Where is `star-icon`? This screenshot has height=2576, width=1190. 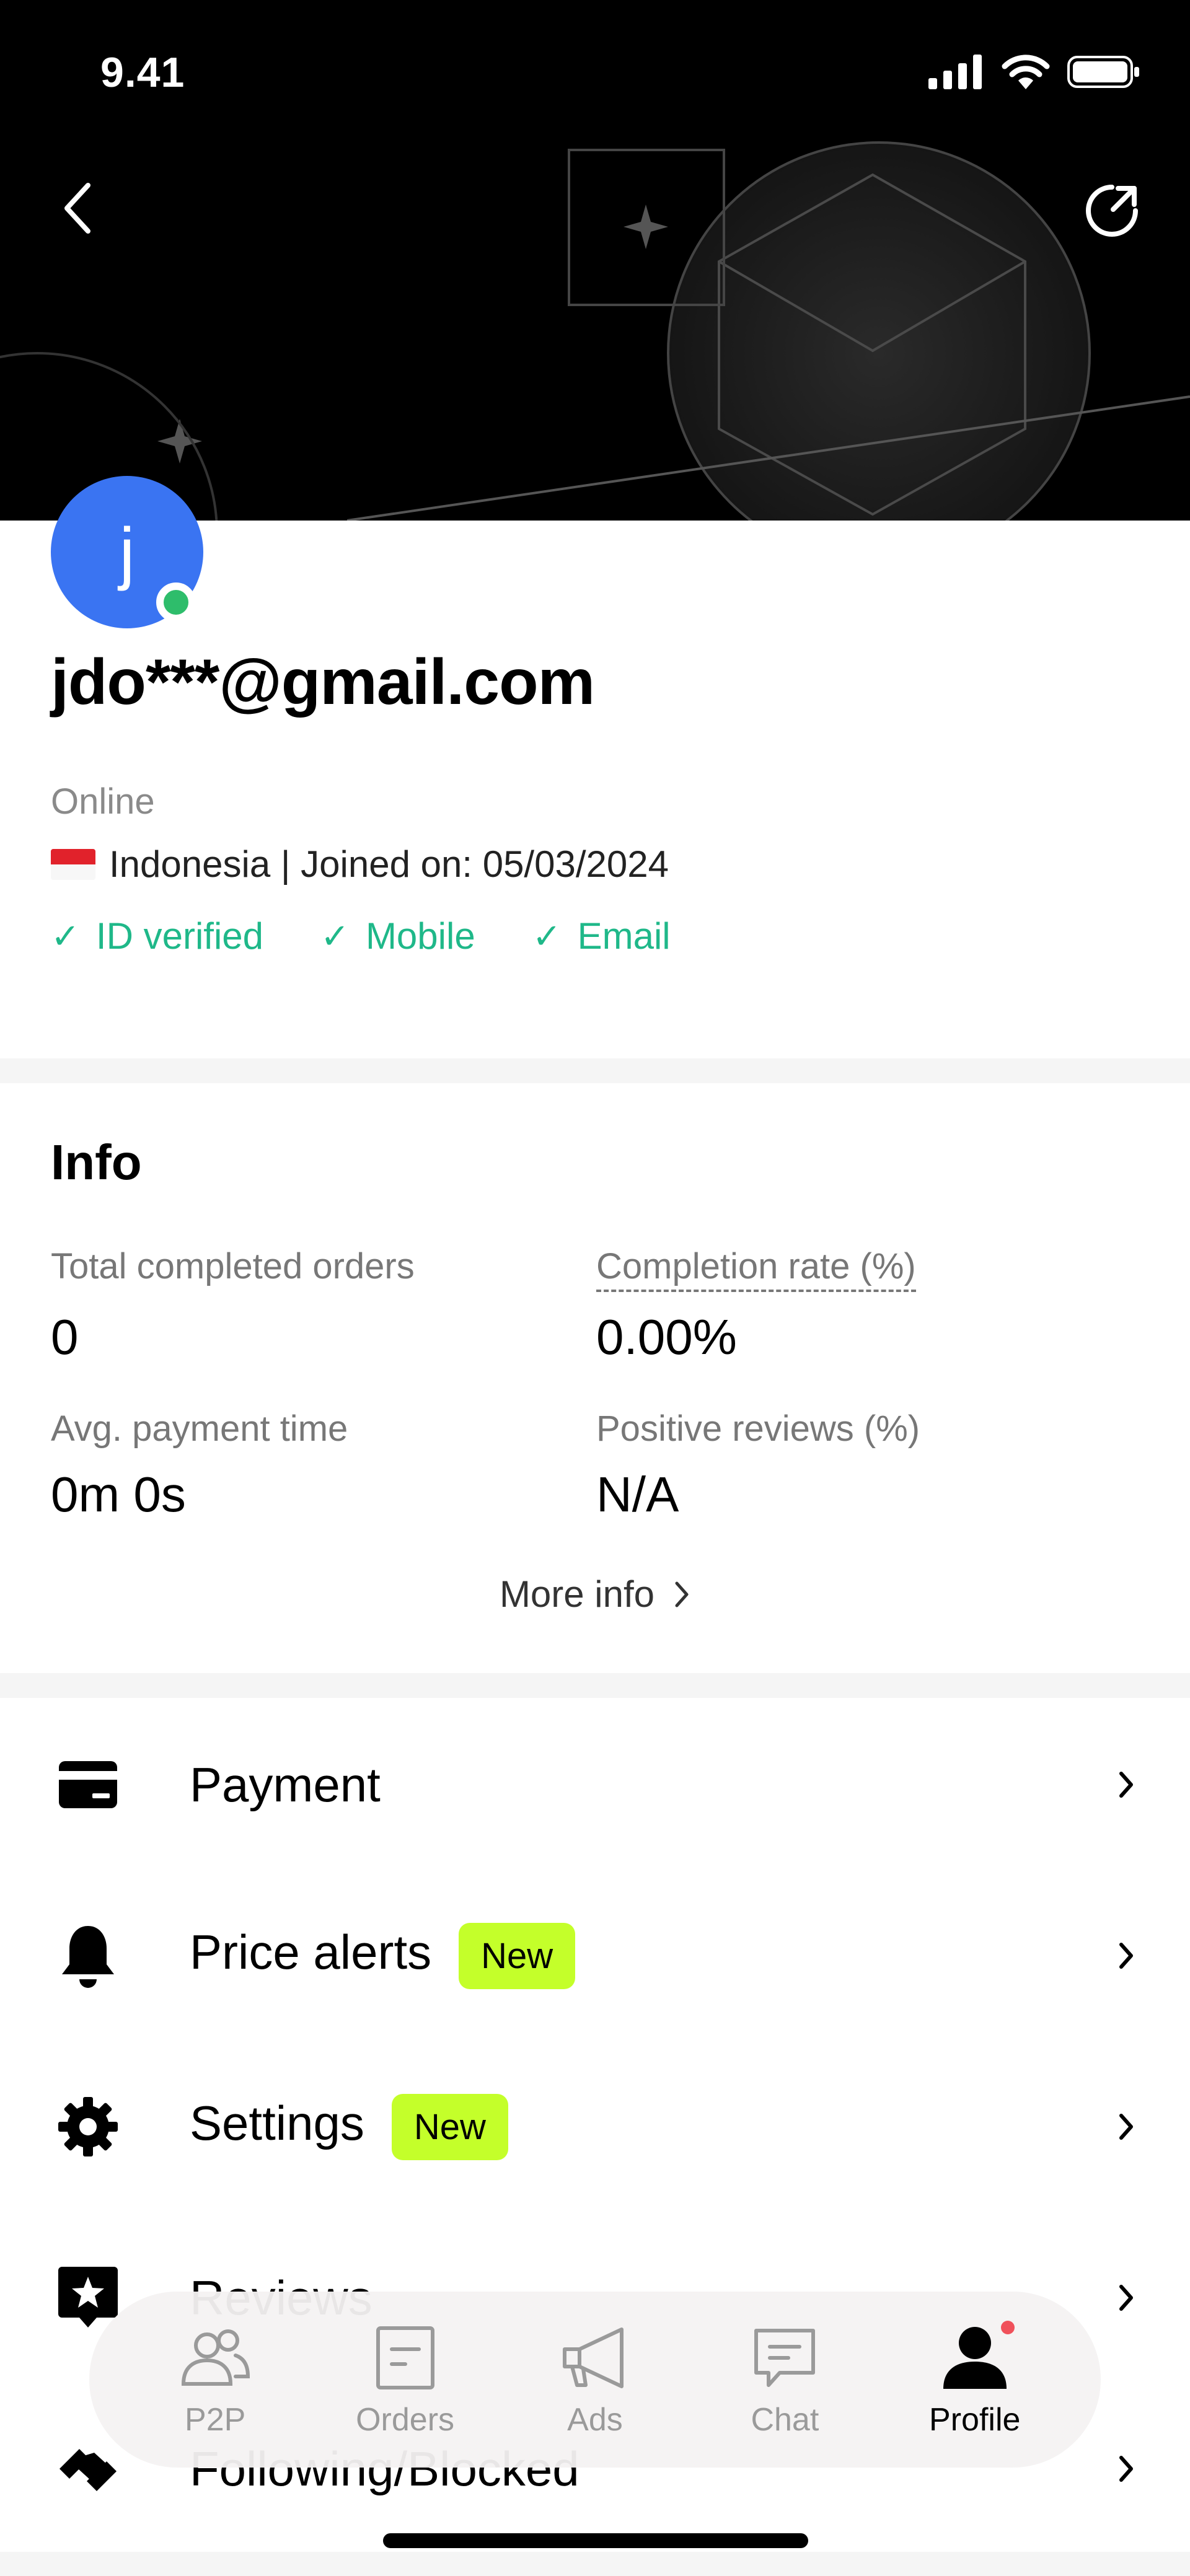
star-icon is located at coordinates (88, 2298).